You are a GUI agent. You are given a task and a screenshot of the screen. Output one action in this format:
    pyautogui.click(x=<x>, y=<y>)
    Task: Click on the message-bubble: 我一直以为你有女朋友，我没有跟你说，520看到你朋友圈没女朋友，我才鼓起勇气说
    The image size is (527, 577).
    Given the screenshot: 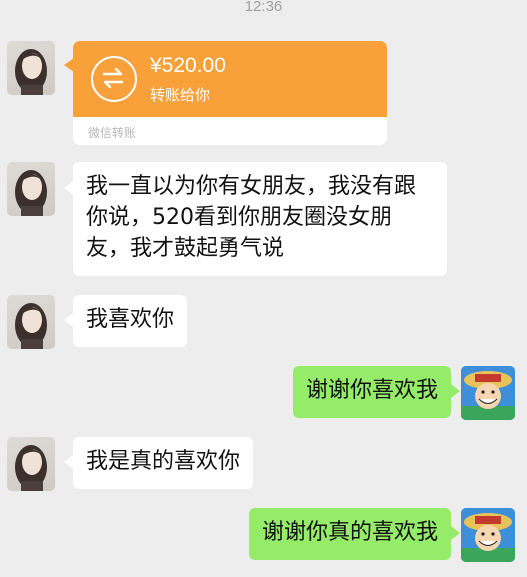 What is the action you would take?
    pyautogui.click(x=260, y=219)
    